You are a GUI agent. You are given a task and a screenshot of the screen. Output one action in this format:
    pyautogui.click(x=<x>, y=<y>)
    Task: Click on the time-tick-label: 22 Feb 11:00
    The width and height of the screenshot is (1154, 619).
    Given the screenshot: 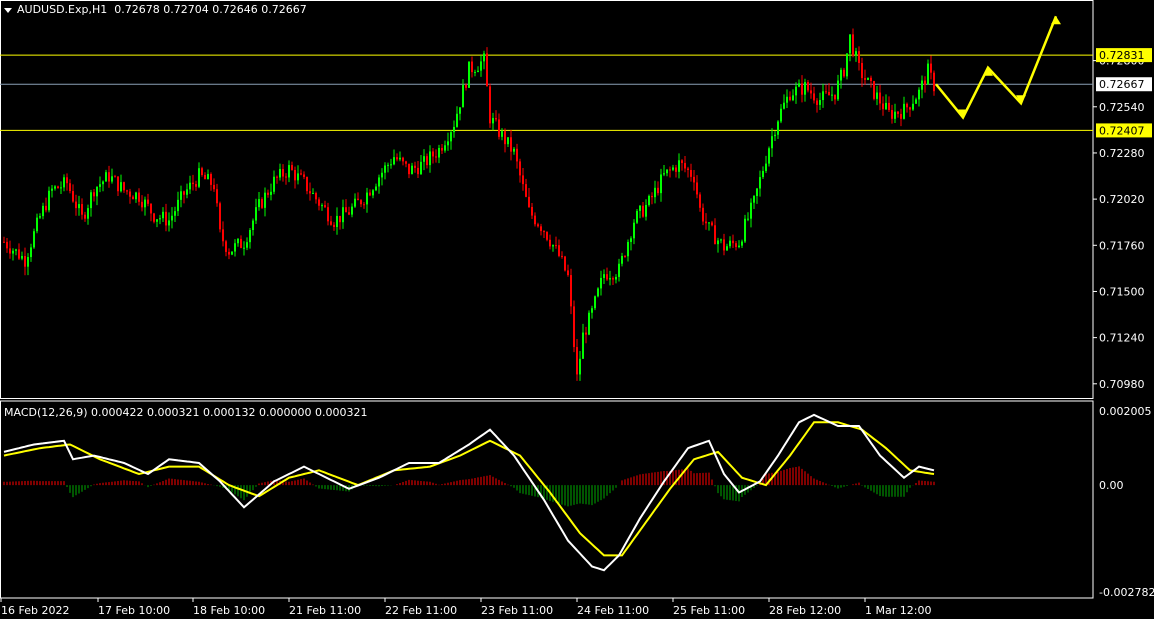 What is the action you would take?
    pyautogui.click(x=421, y=610)
    